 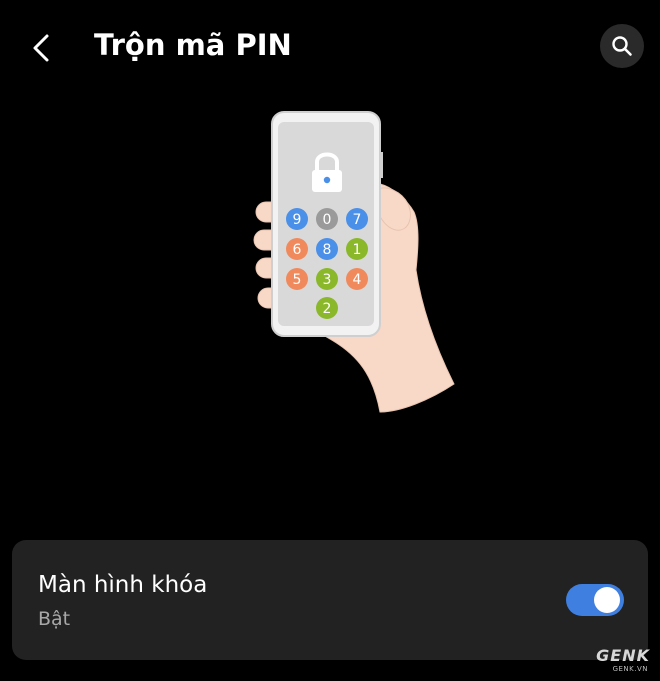 I want to click on back-button, so click(x=42, y=48).